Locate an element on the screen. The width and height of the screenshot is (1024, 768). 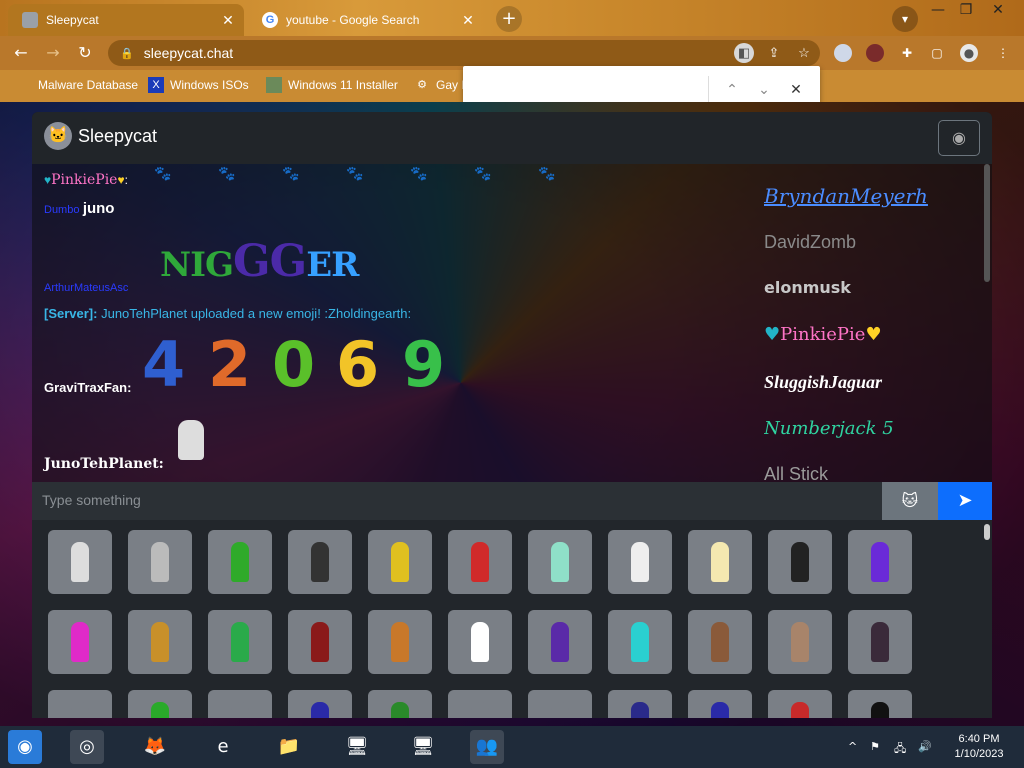
chat-username: GraviTraxFan: is located at coordinates (87, 387).